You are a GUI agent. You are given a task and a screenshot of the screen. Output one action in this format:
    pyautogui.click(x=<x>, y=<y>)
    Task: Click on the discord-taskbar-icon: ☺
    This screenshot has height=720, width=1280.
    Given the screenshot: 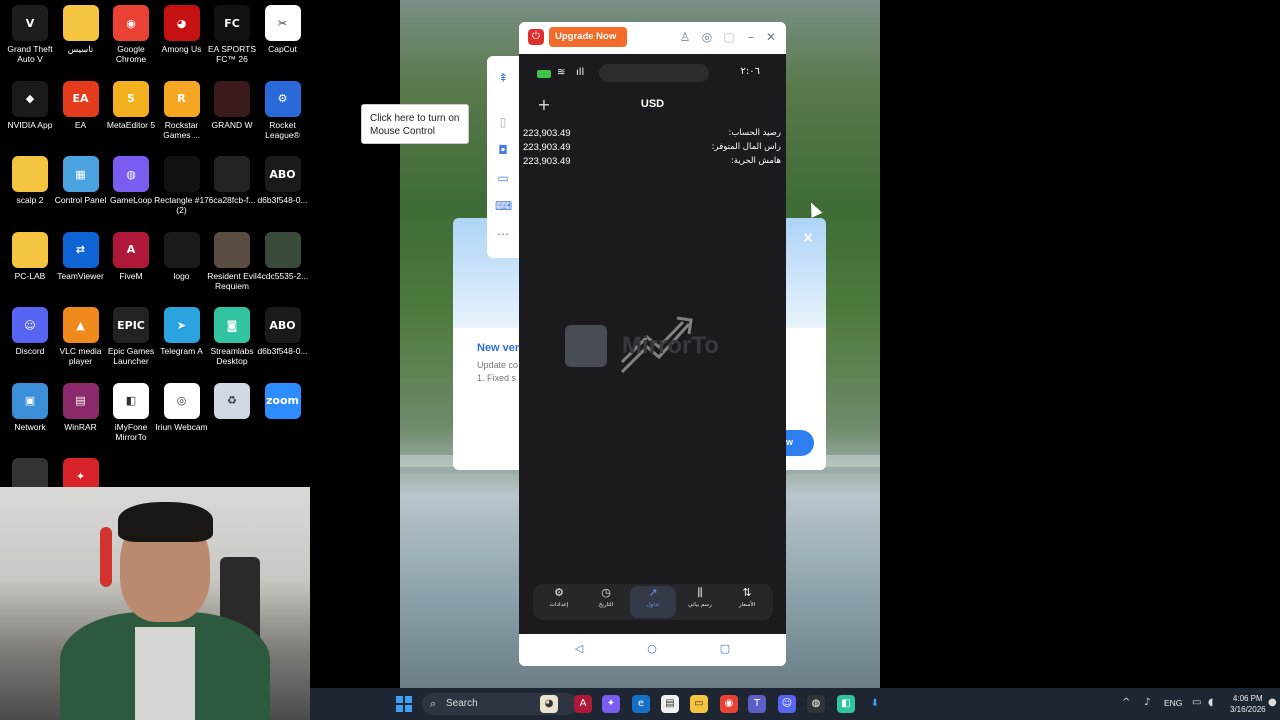 What is the action you would take?
    pyautogui.click(x=787, y=704)
    